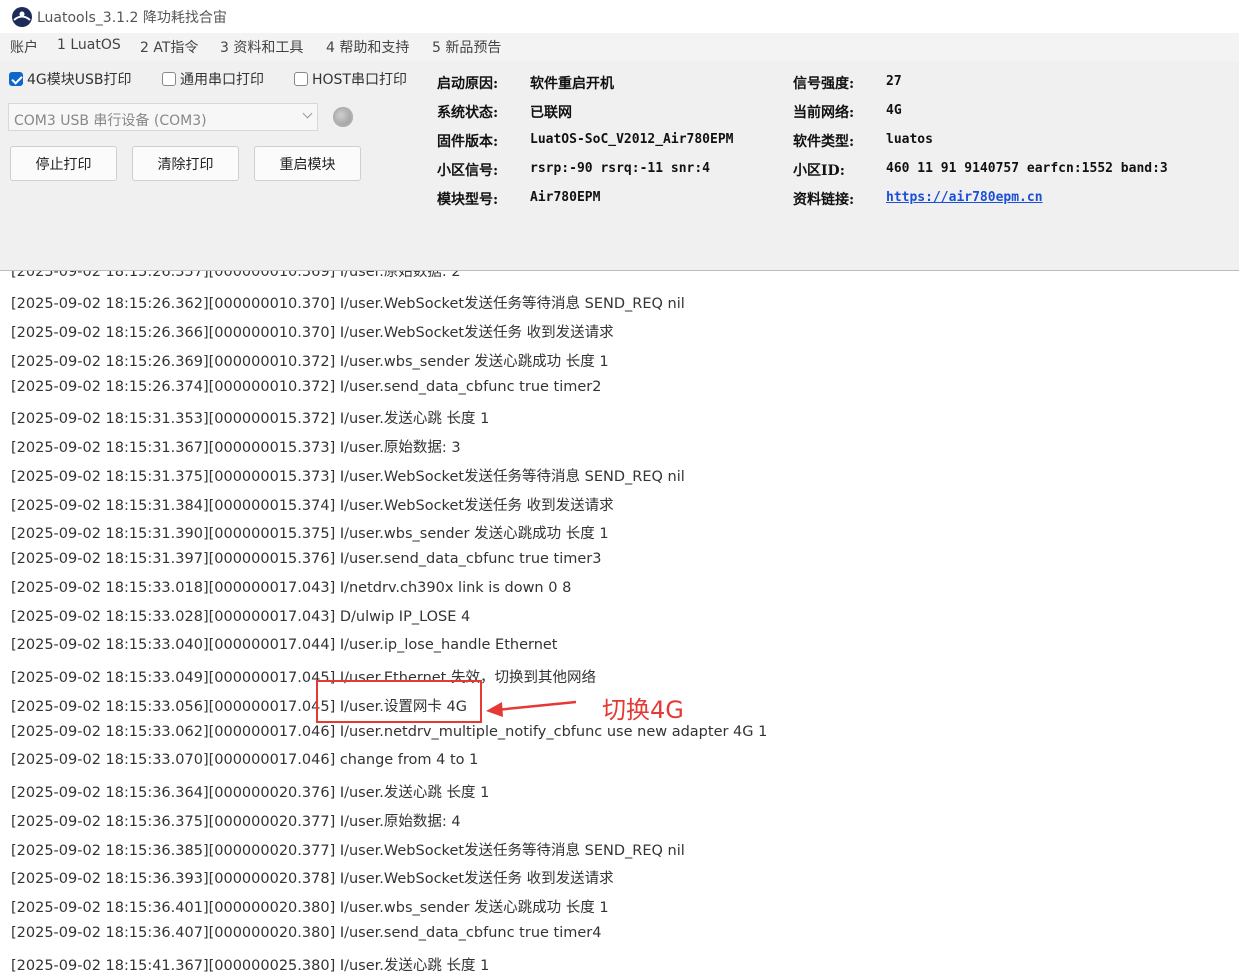  What do you see at coordinates (632, 139) in the screenshot?
I see `firmware-value: LuatOS-SoC_V2012_Air780EPM` at bounding box center [632, 139].